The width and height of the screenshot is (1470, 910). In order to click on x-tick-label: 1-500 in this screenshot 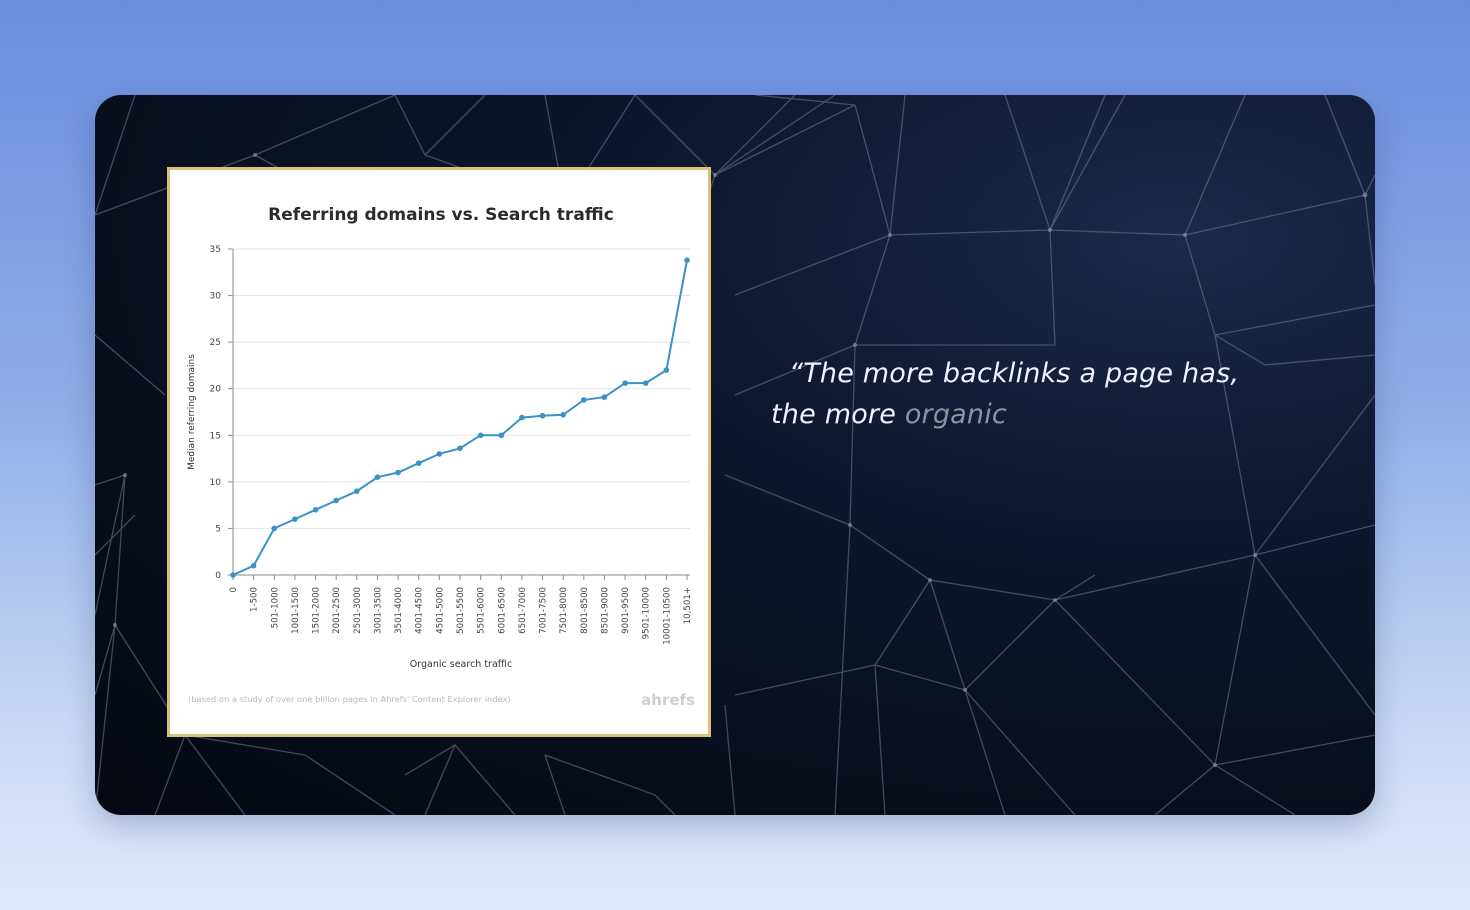, I will do `click(255, 599)`.